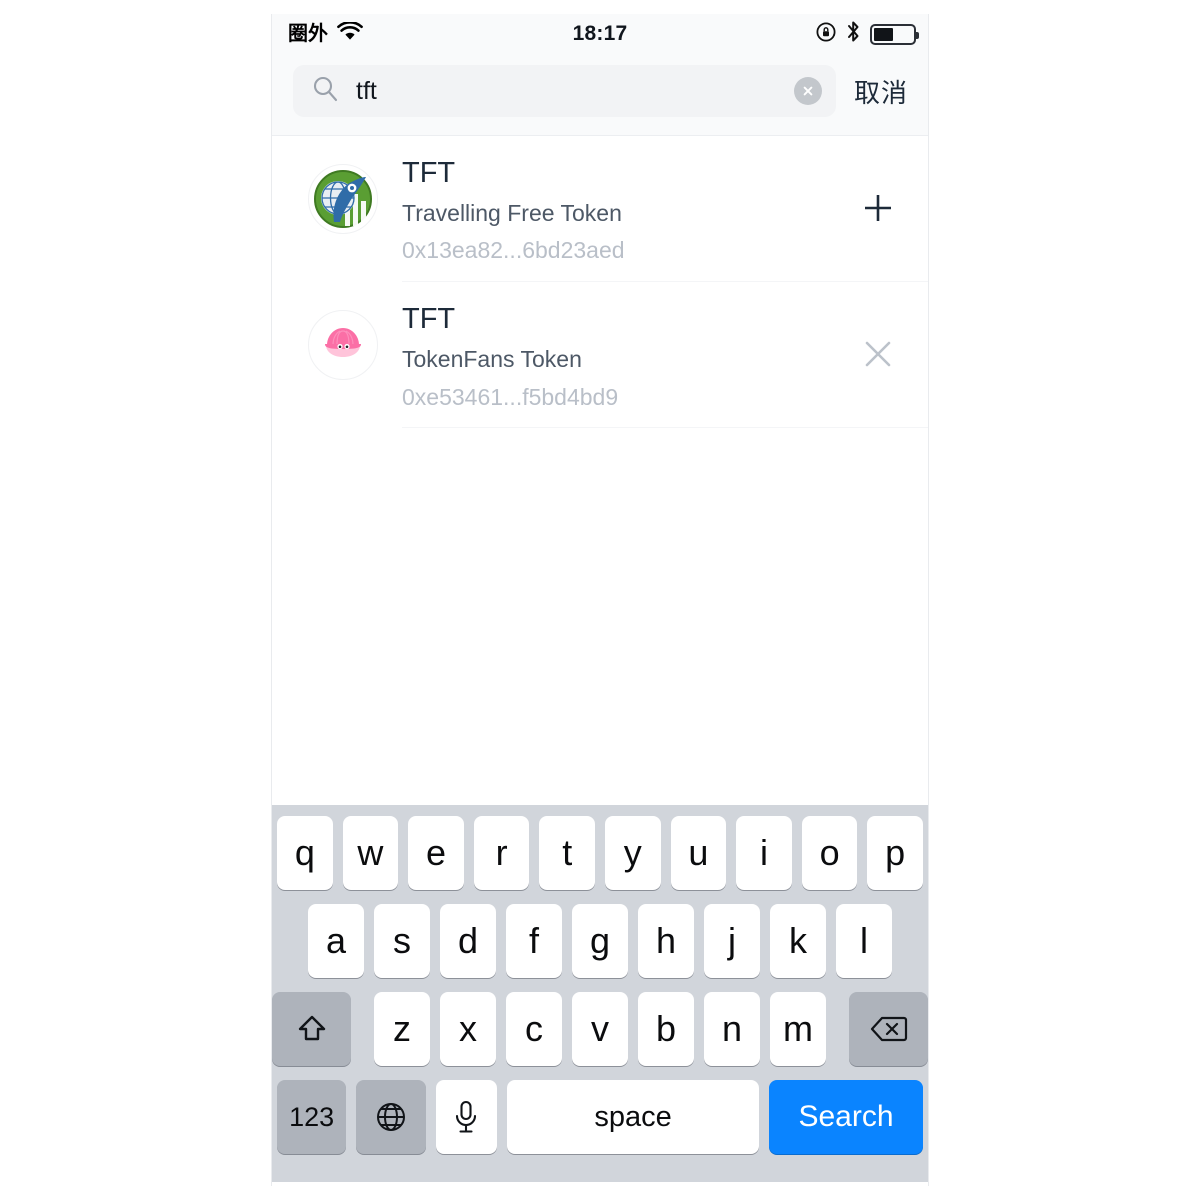  Describe the element at coordinates (633, 853) in the screenshot. I see `key-y: y` at that location.